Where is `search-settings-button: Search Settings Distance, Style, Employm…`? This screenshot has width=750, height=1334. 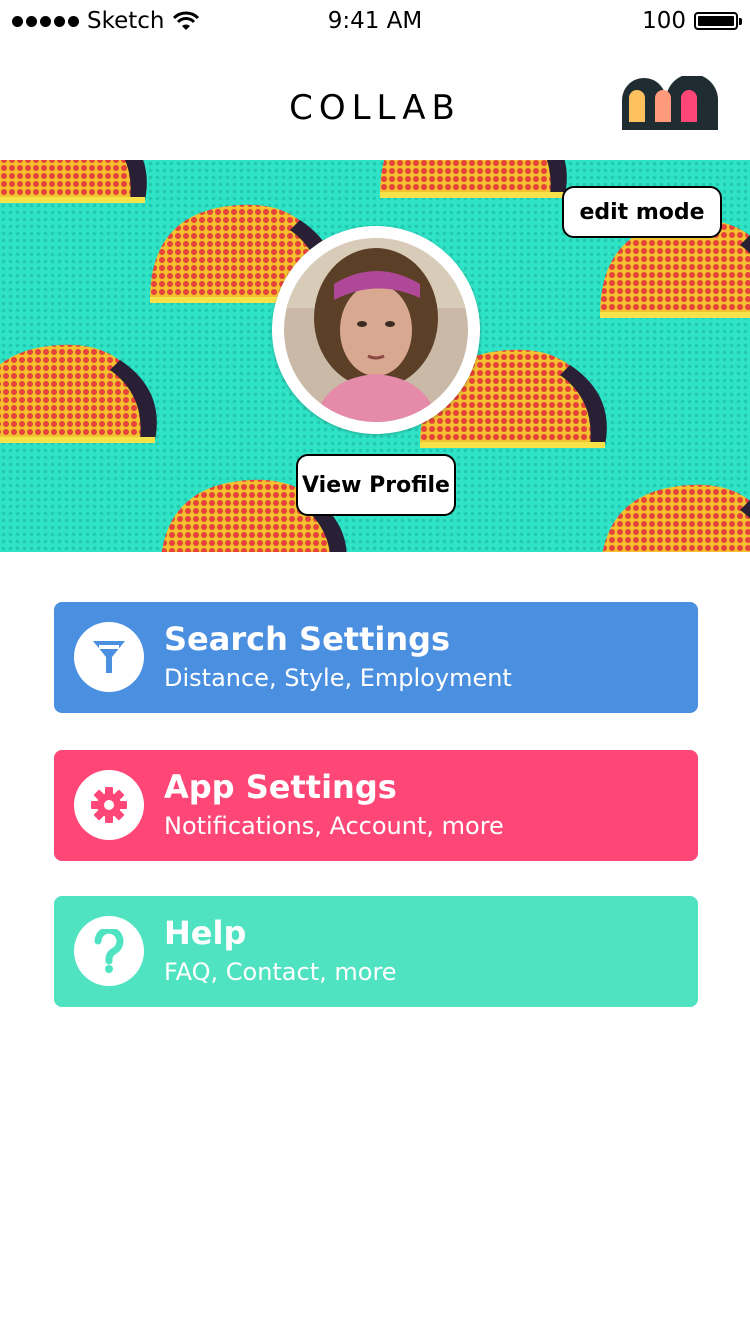
search-settings-button: Search Settings Distance, Style, Employm… is located at coordinates (376, 657).